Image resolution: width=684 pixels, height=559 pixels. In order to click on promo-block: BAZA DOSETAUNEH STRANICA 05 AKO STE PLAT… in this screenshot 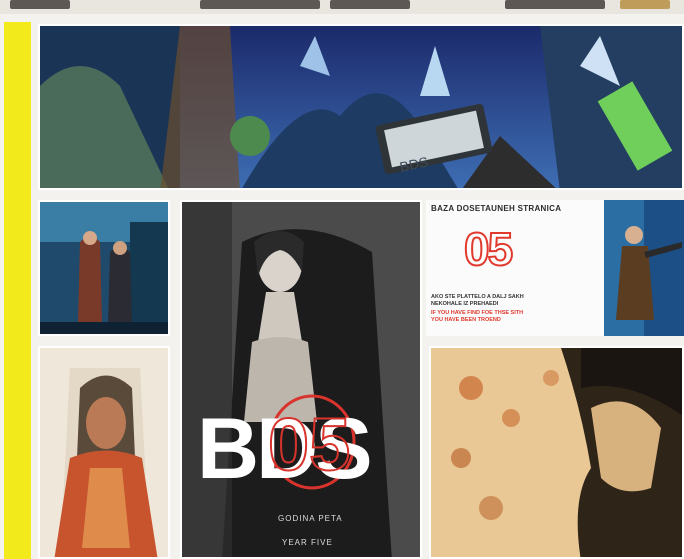, I will do `click(555, 268)`.